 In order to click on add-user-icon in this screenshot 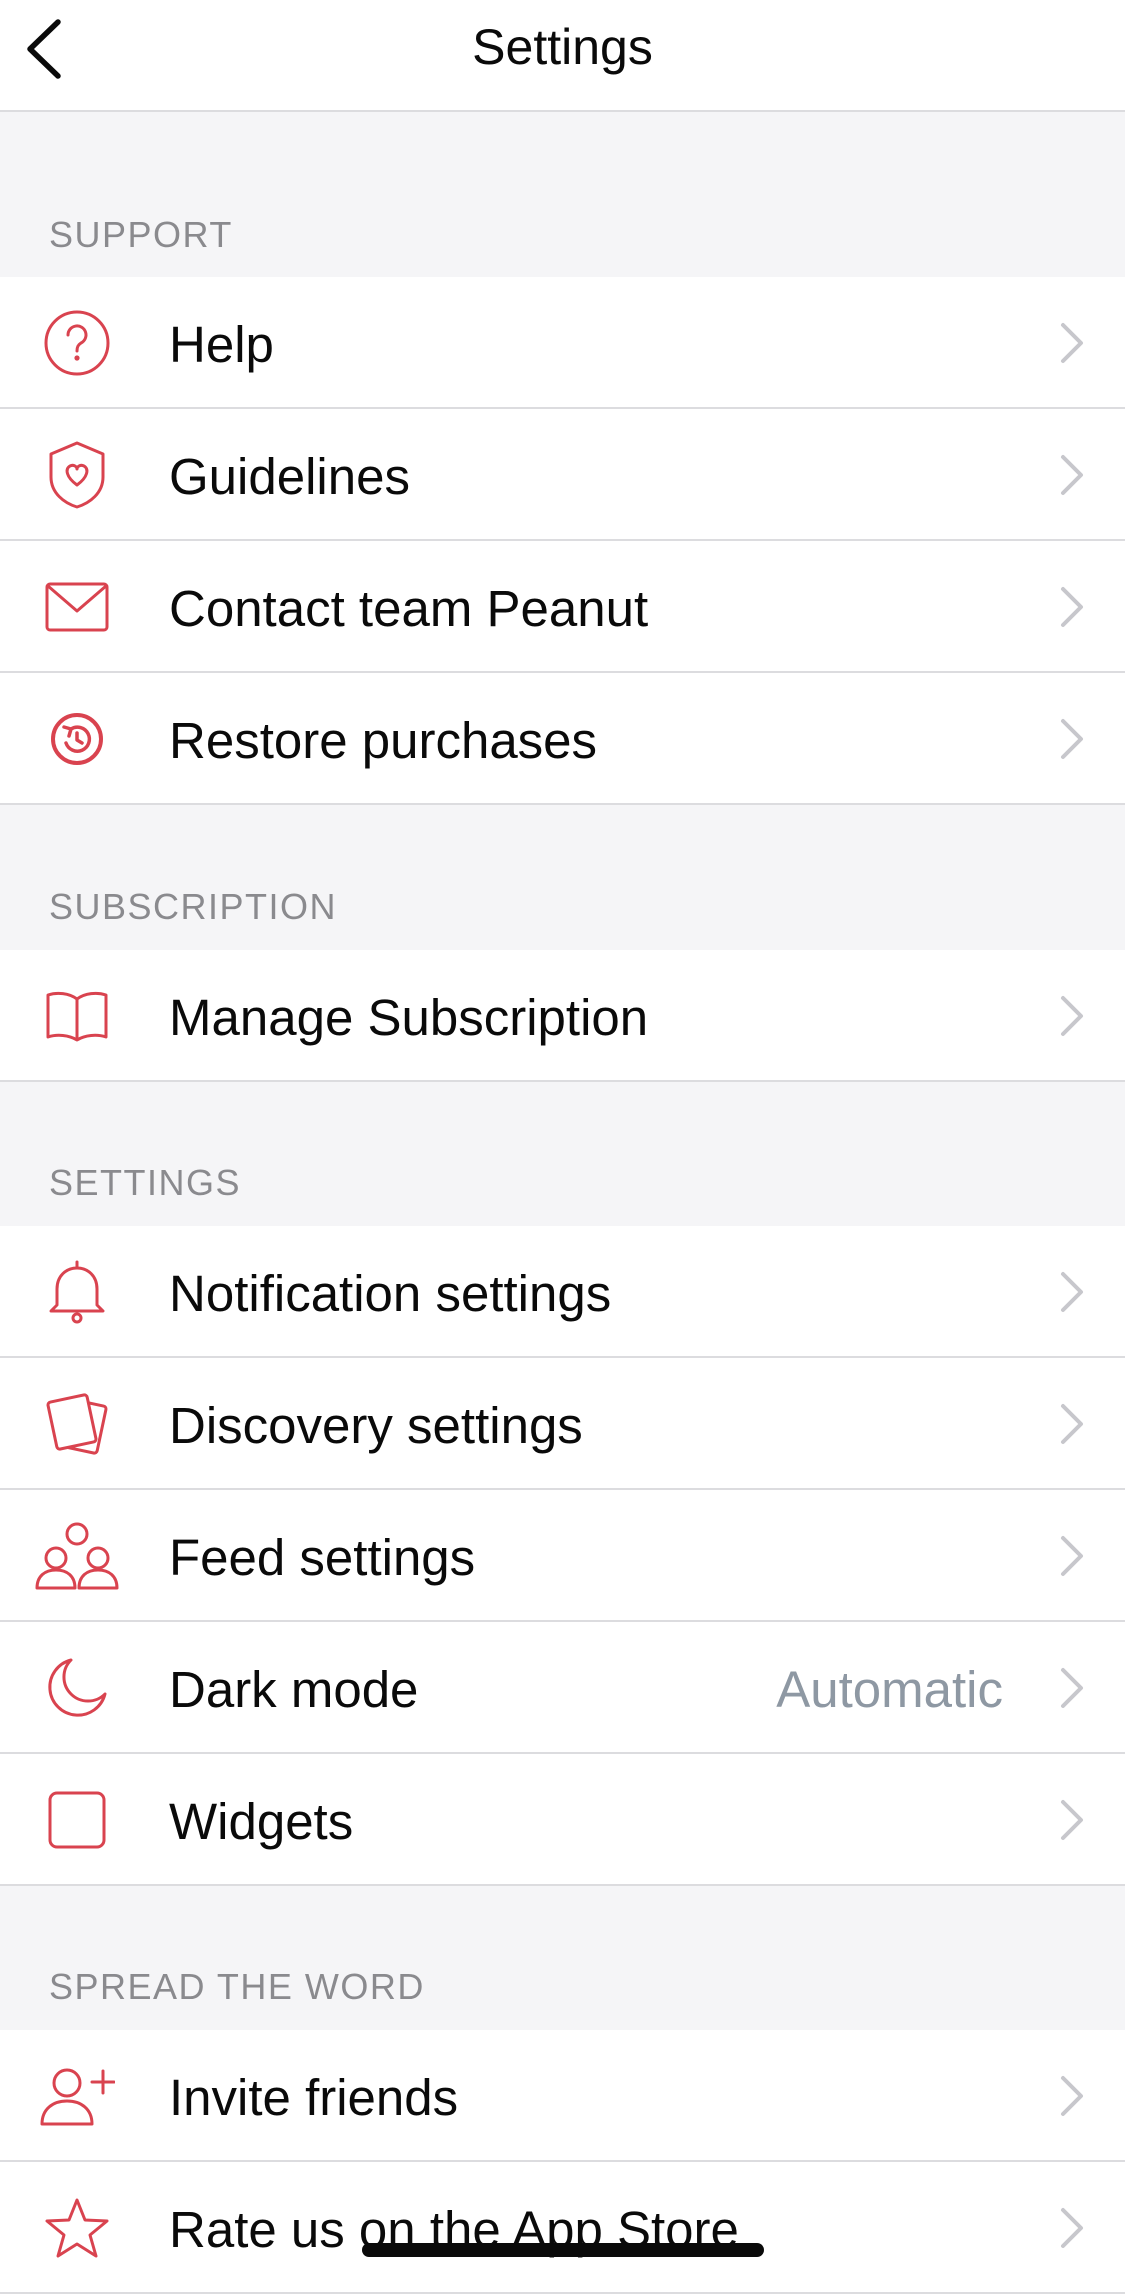, I will do `click(77, 2096)`.